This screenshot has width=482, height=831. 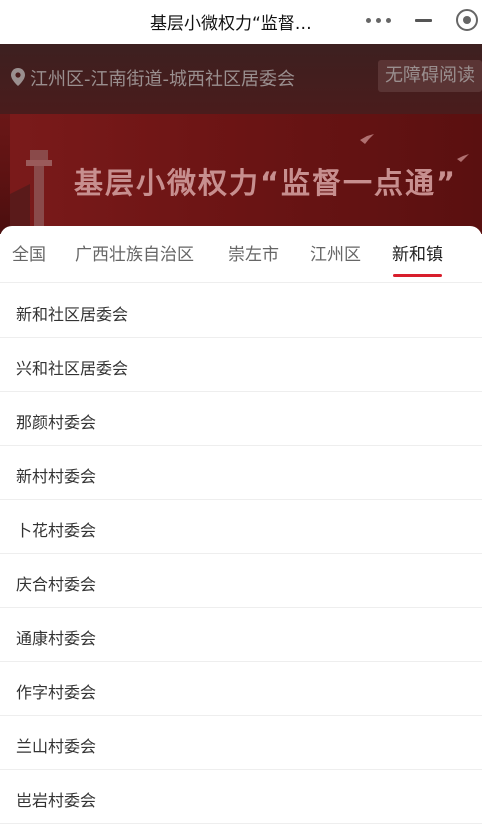 What do you see at coordinates (241, 797) in the screenshot?
I see `list-item: 岜岩村委会` at bounding box center [241, 797].